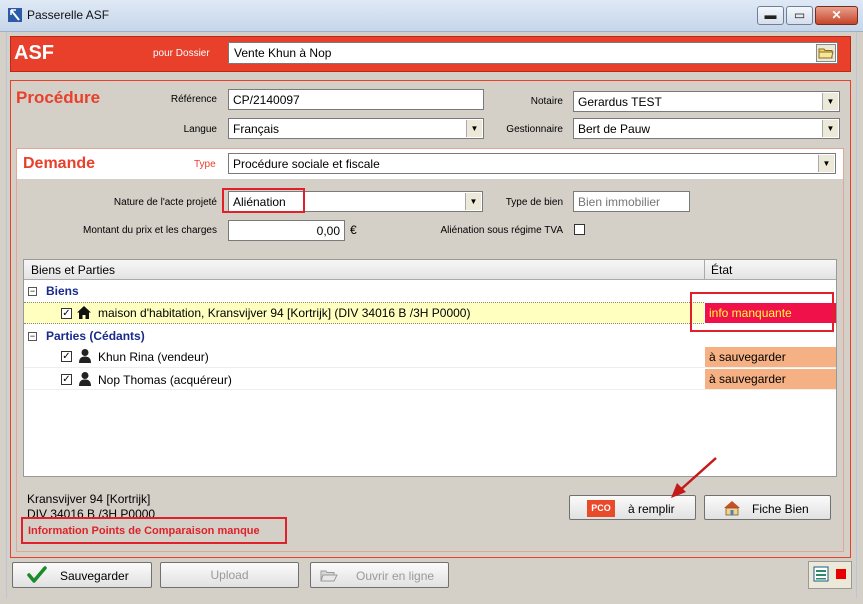  I want to click on demande-title: Demande, so click(59, 163).